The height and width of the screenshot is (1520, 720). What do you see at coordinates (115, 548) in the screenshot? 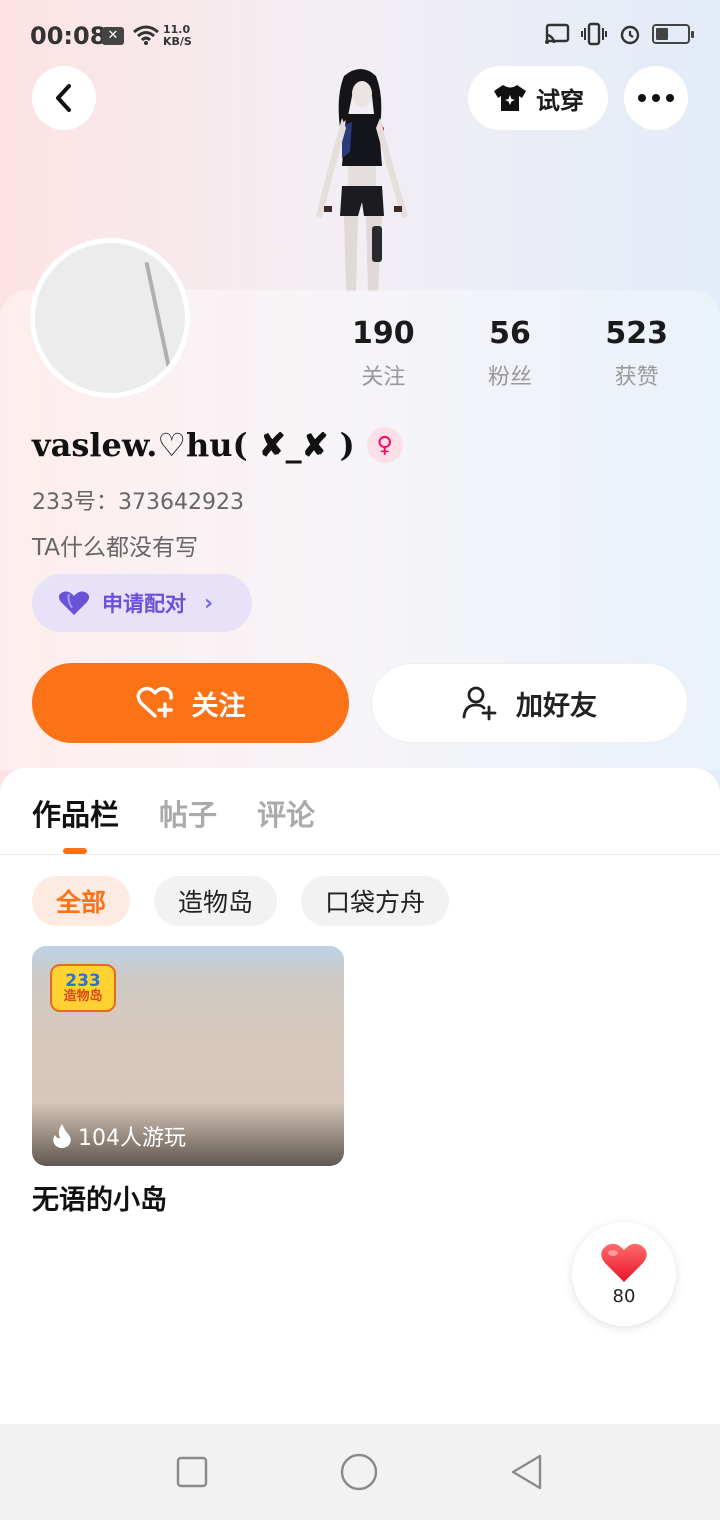
I see `user-bio: TA什么都没有写` at bounding box center [115, 548].